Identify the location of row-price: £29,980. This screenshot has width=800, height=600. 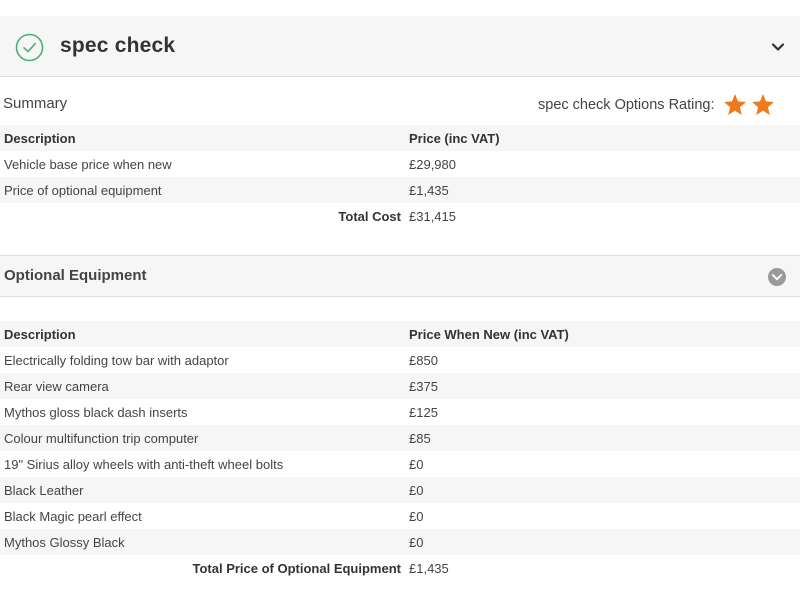
(432, 164).